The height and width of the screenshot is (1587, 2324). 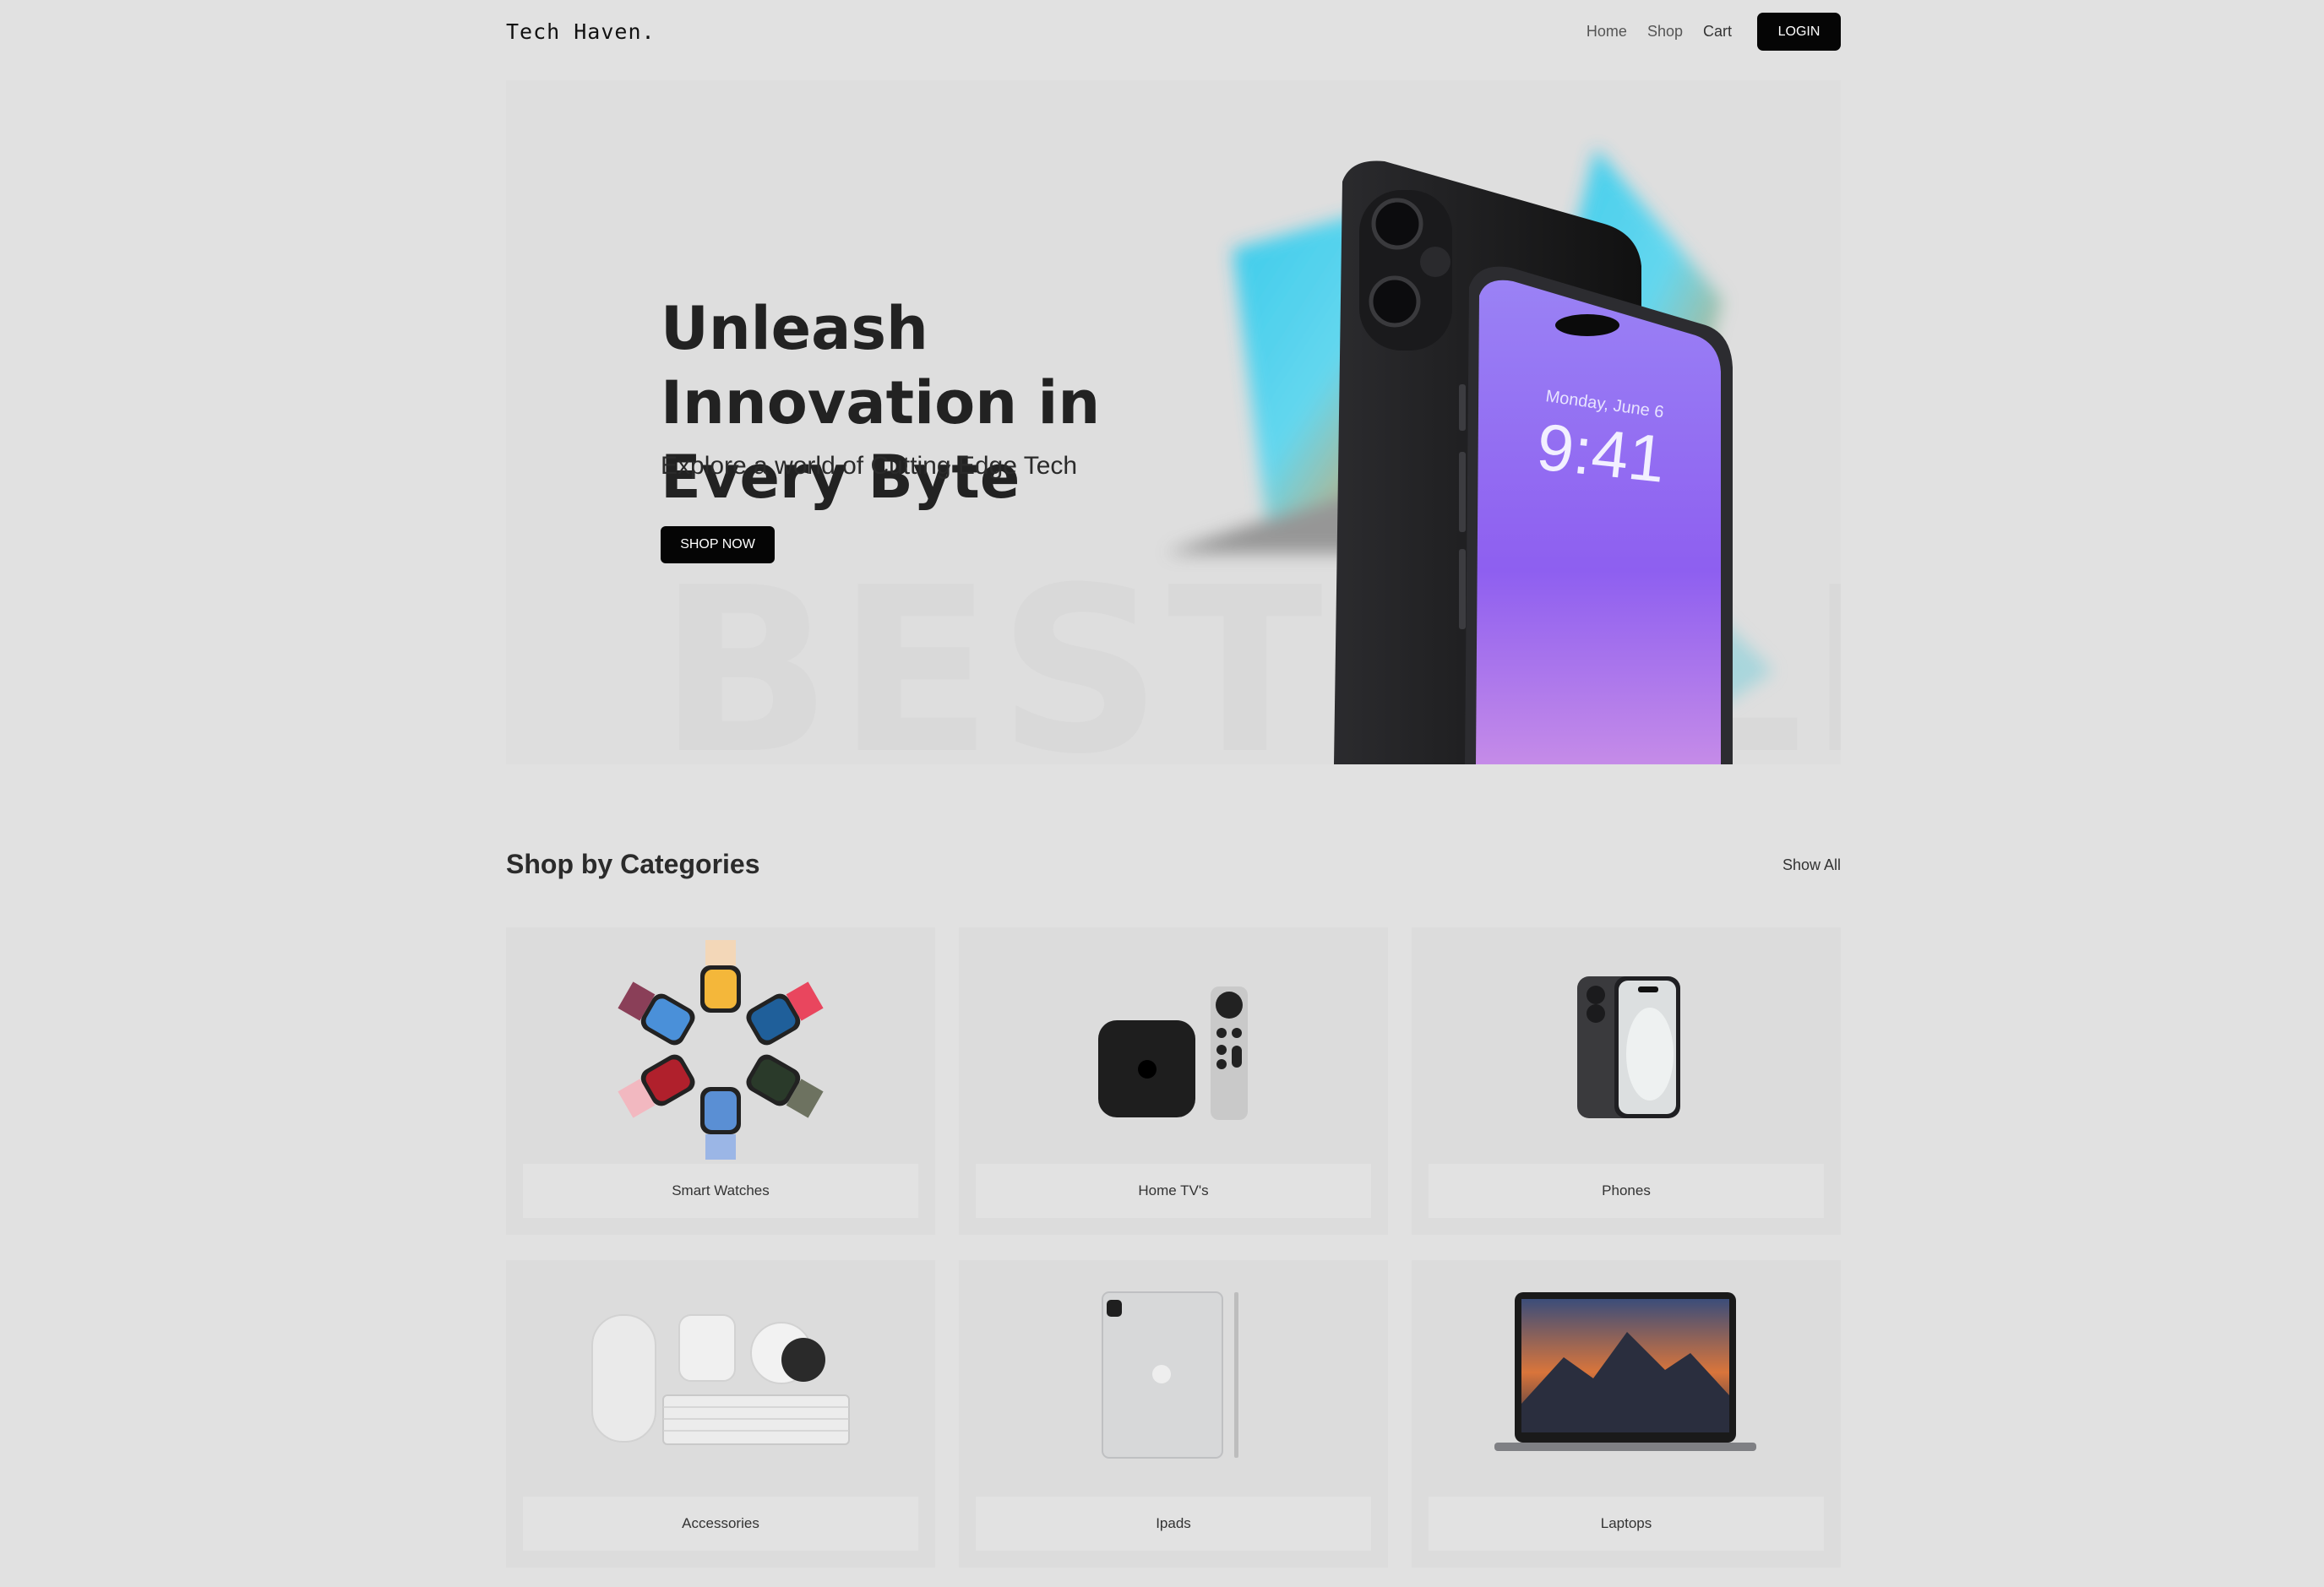 What do you see at coordinates (869, 466) in the screenshot?
I see `hero-subtitle: Explore a world of Cutting Edge Tech` at bounding box center [869, 466].